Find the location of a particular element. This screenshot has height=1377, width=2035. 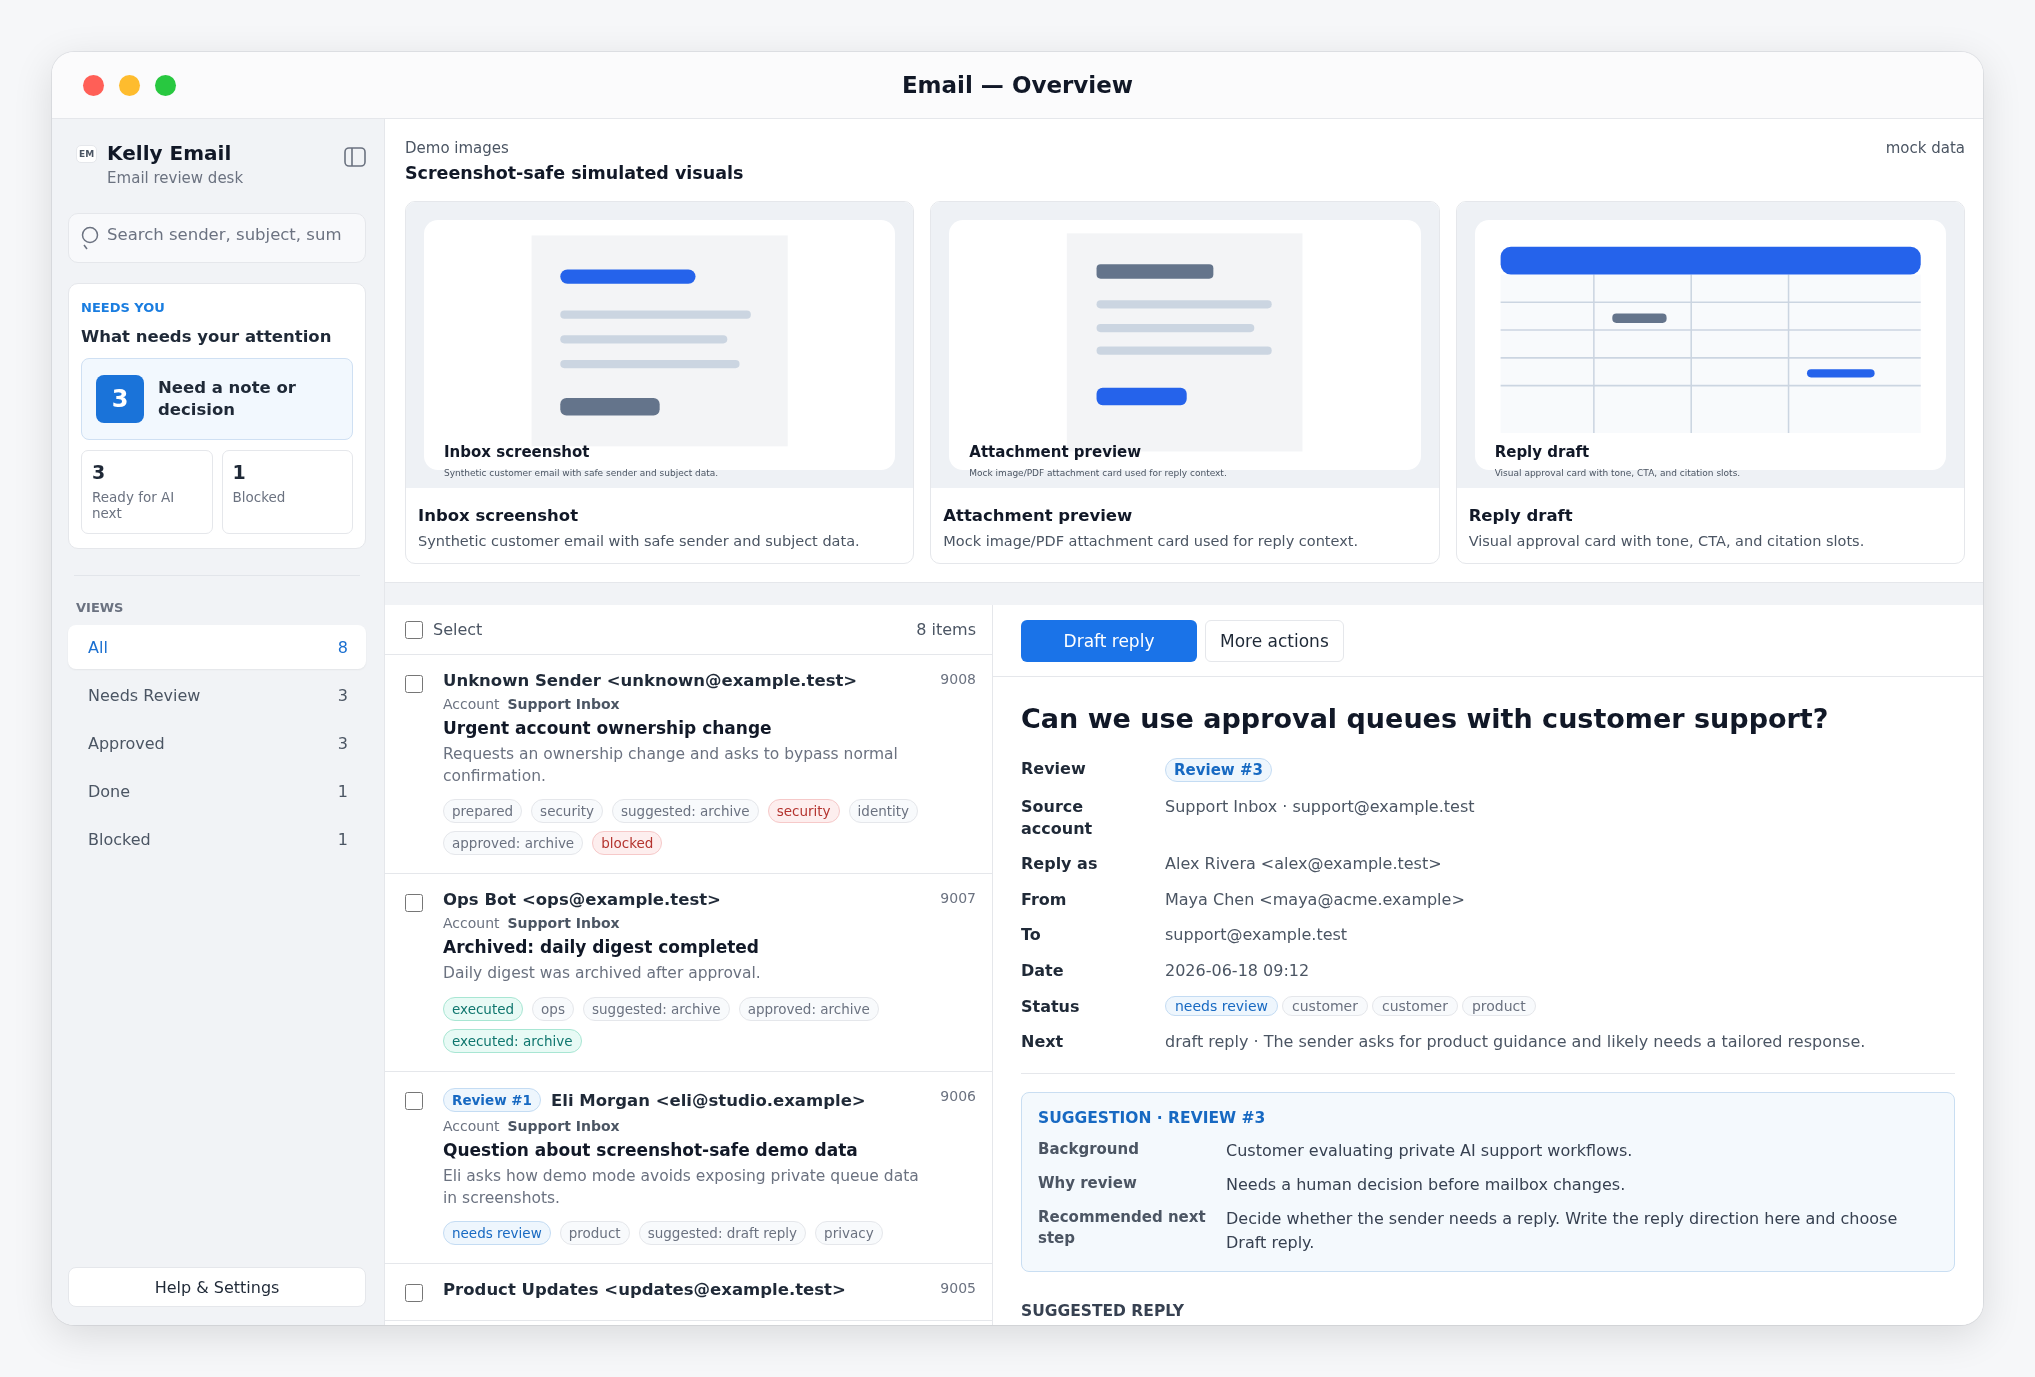

thumbnail-title: Attachment preview is located at coordinates (1056, 452).